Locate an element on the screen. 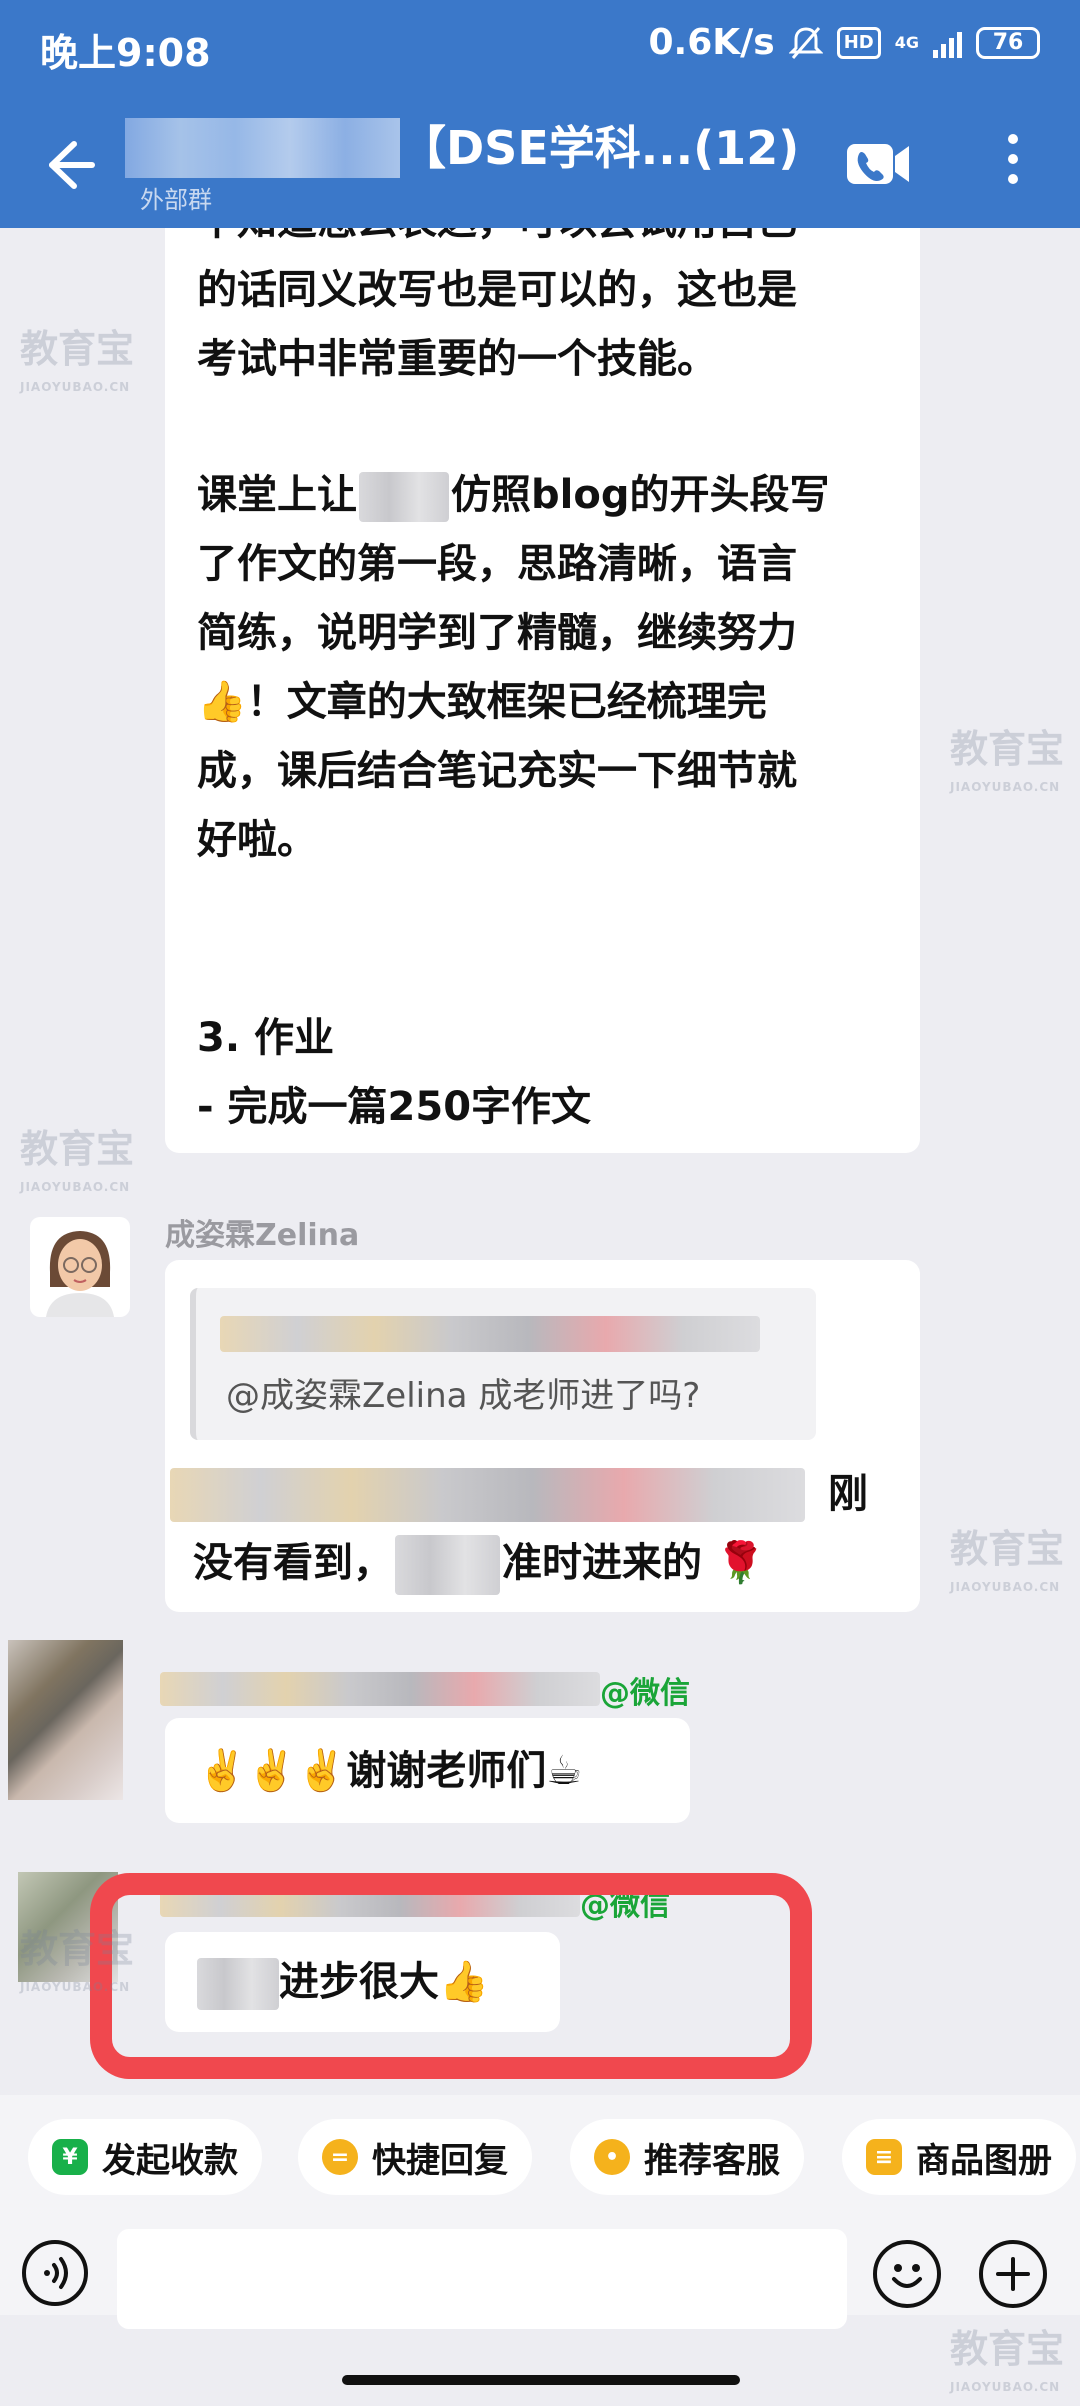 This screenshot has width=1080, height=2406. yuan-icon: ¥ is located at coordinates (70, 2157).